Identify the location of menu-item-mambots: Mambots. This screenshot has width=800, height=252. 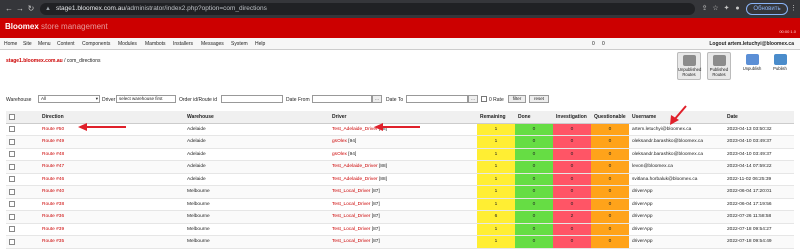
(155, 44).